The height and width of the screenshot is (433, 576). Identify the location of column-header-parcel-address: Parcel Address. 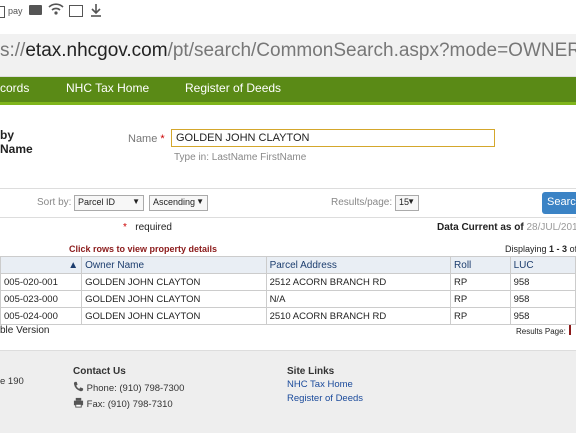
(358, 265).